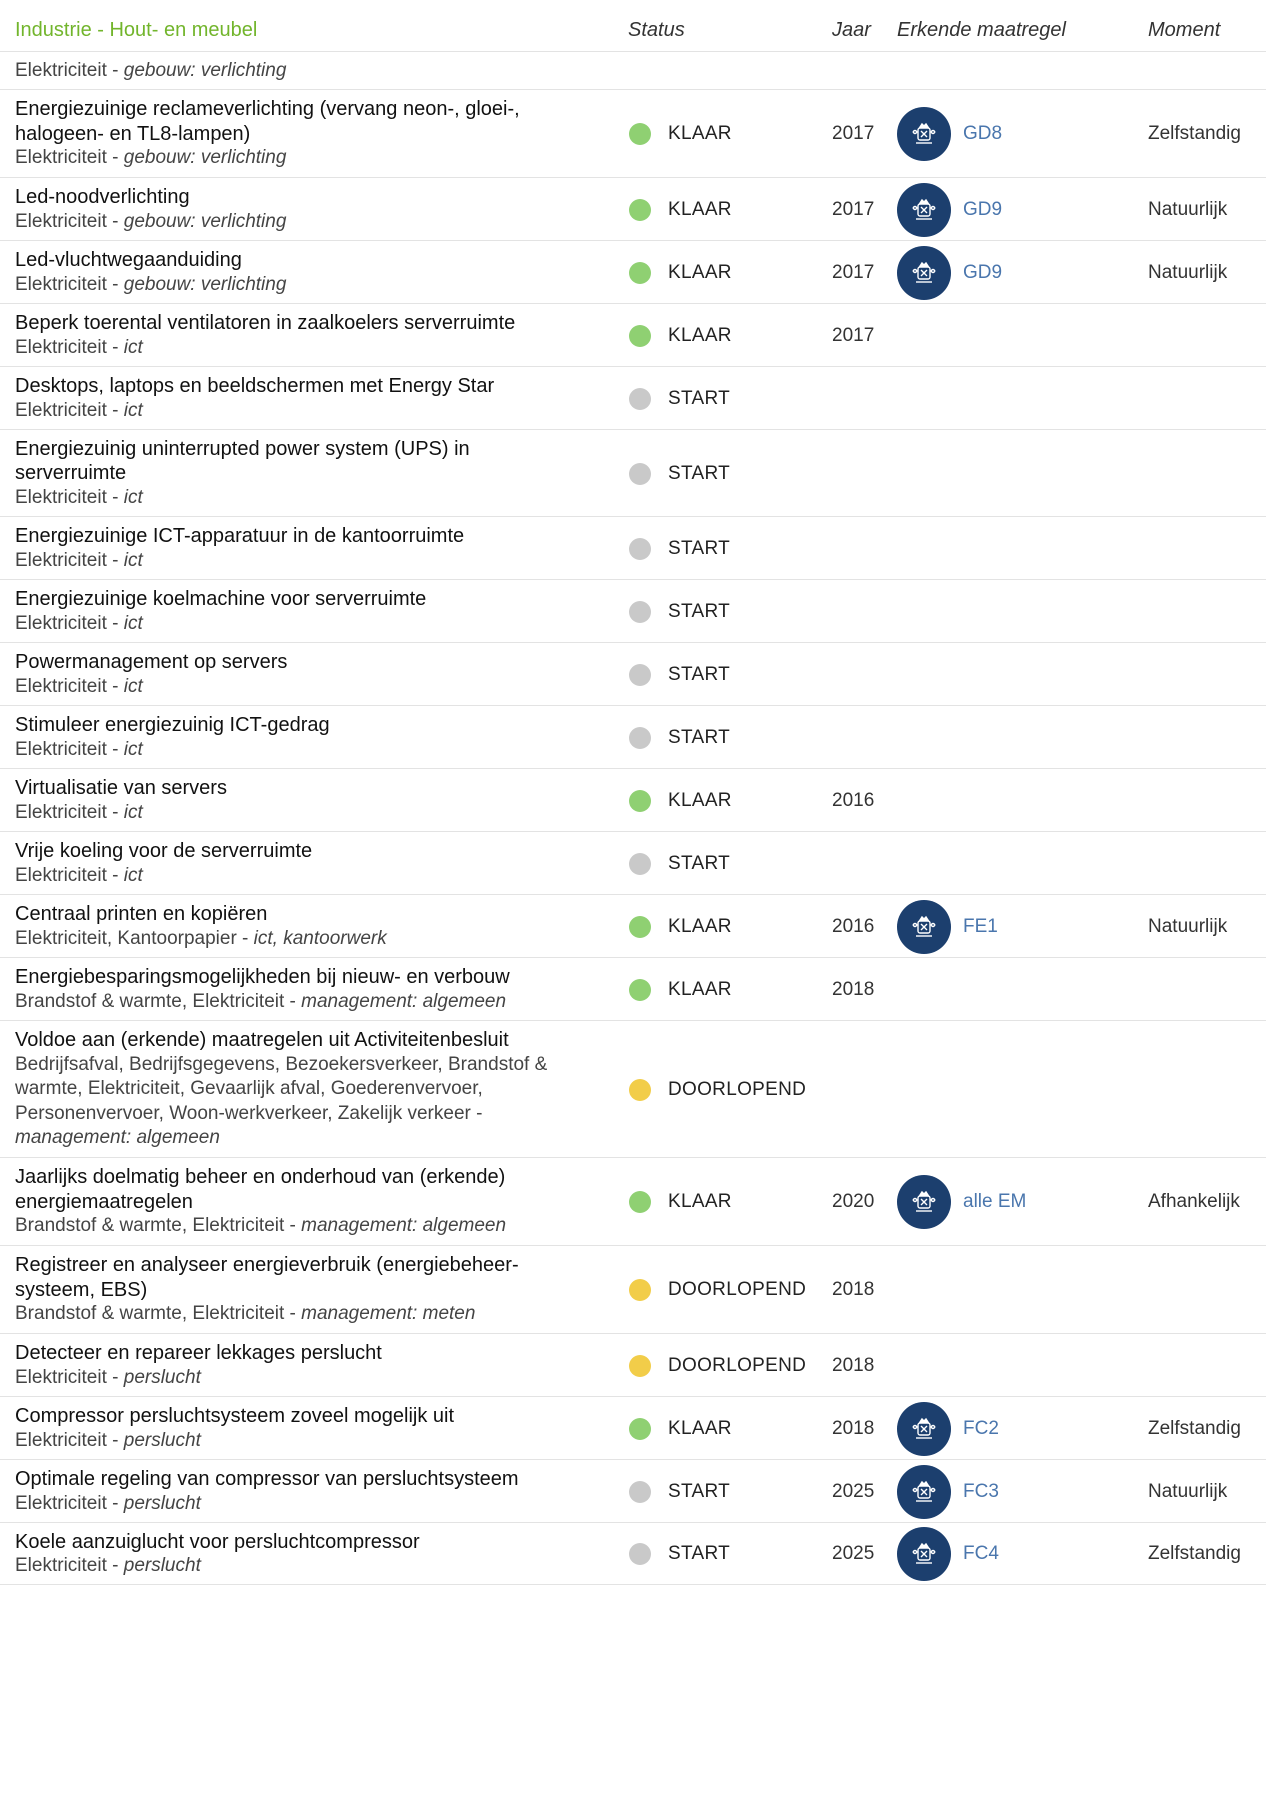  I want to click on measure-code-link: GD8, so click(982, 134).